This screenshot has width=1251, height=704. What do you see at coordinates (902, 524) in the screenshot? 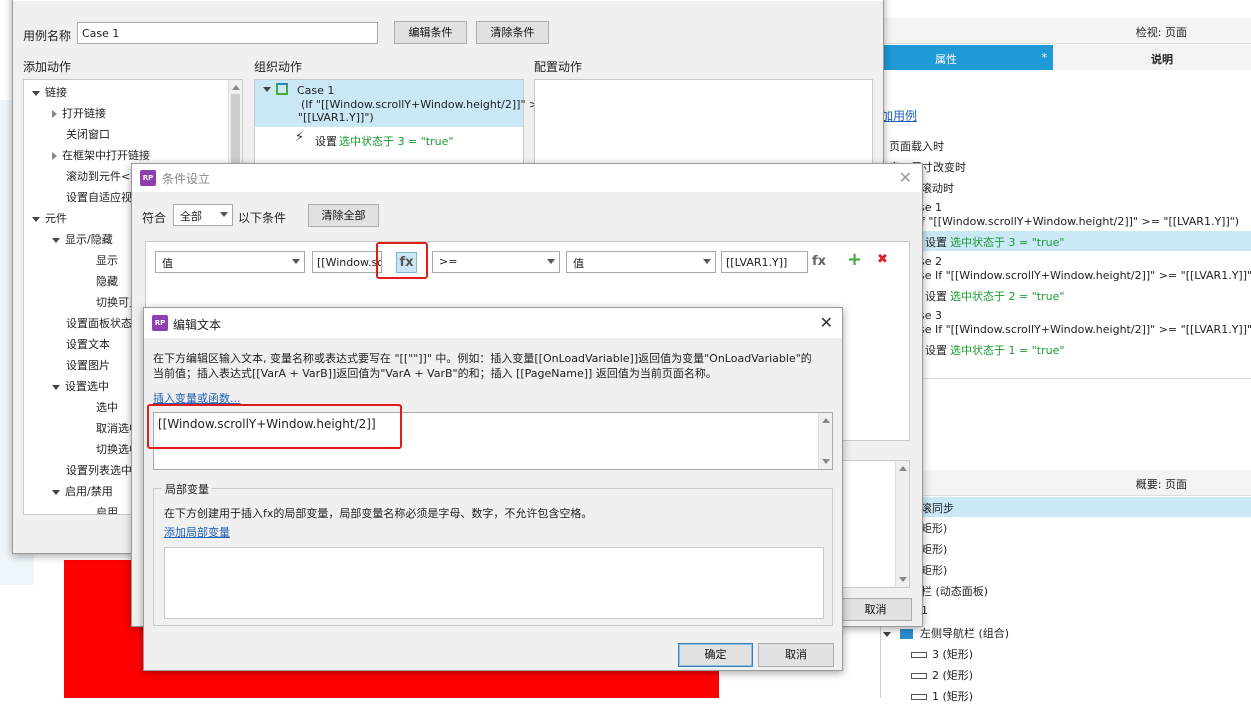
I see `description-scrollbar` at bounding box center [902, 524].